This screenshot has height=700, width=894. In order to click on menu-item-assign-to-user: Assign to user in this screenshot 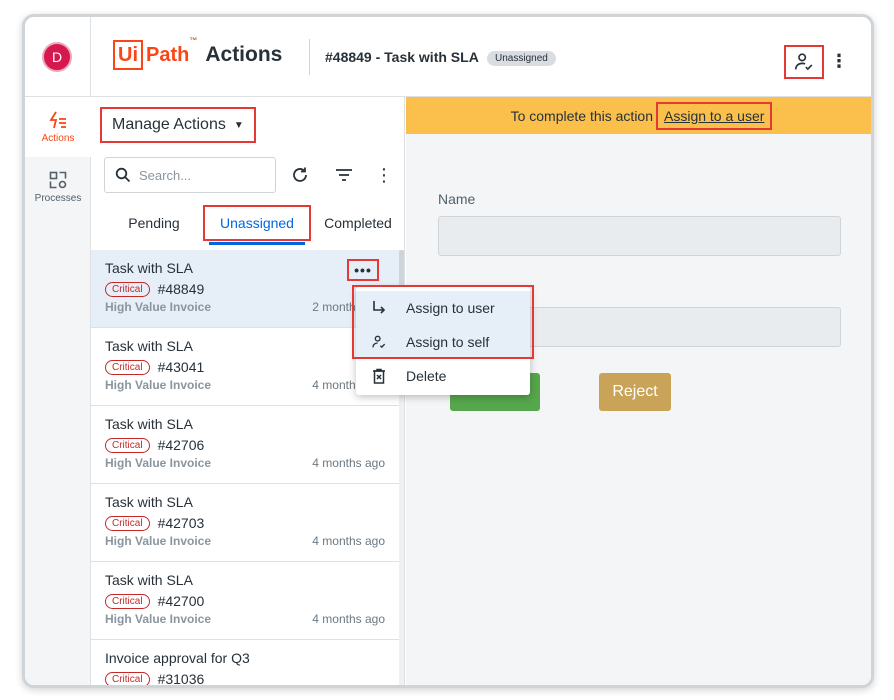, I will do `click(443, 308)`.